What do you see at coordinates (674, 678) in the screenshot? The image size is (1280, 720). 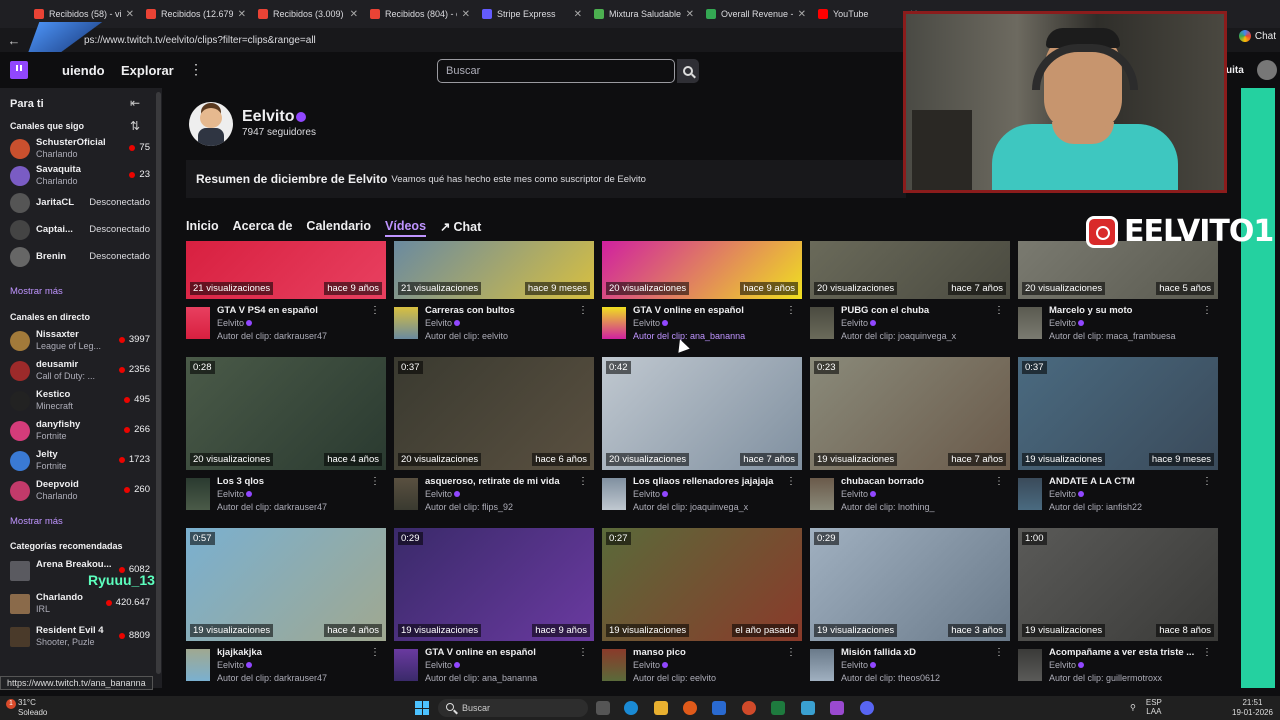 I see `clip-author: Autor del clip: eelvito` at bounding box center [674, 678].